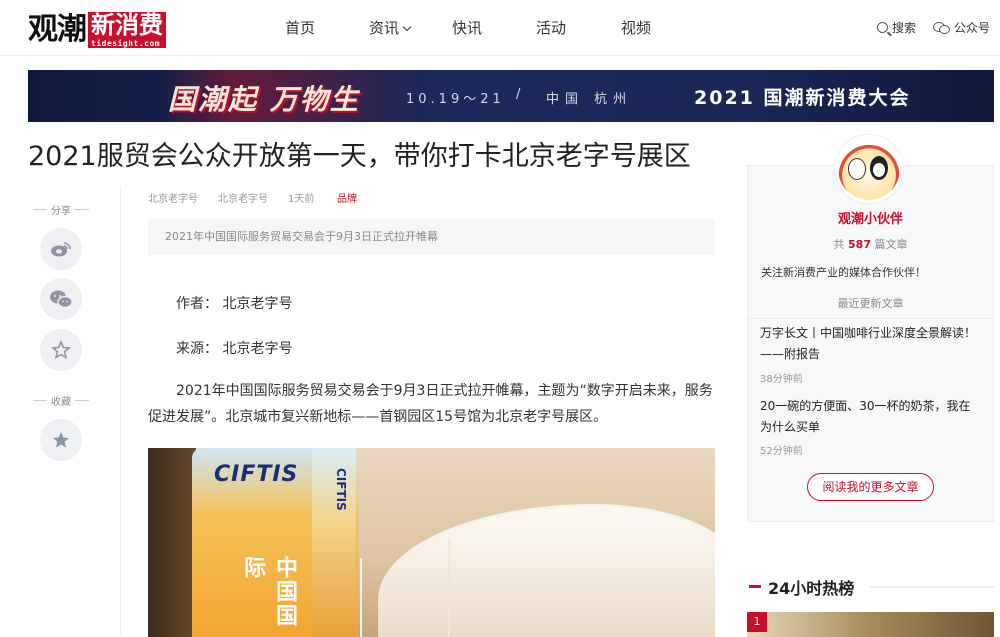 Image resolution: width=1000 pixels, height=637 pixels. What do you see at coordinates (264, 99) in the screenshot?
I see `banner-slogan: 国潮起 万物生` at bounding box center [264, 99].